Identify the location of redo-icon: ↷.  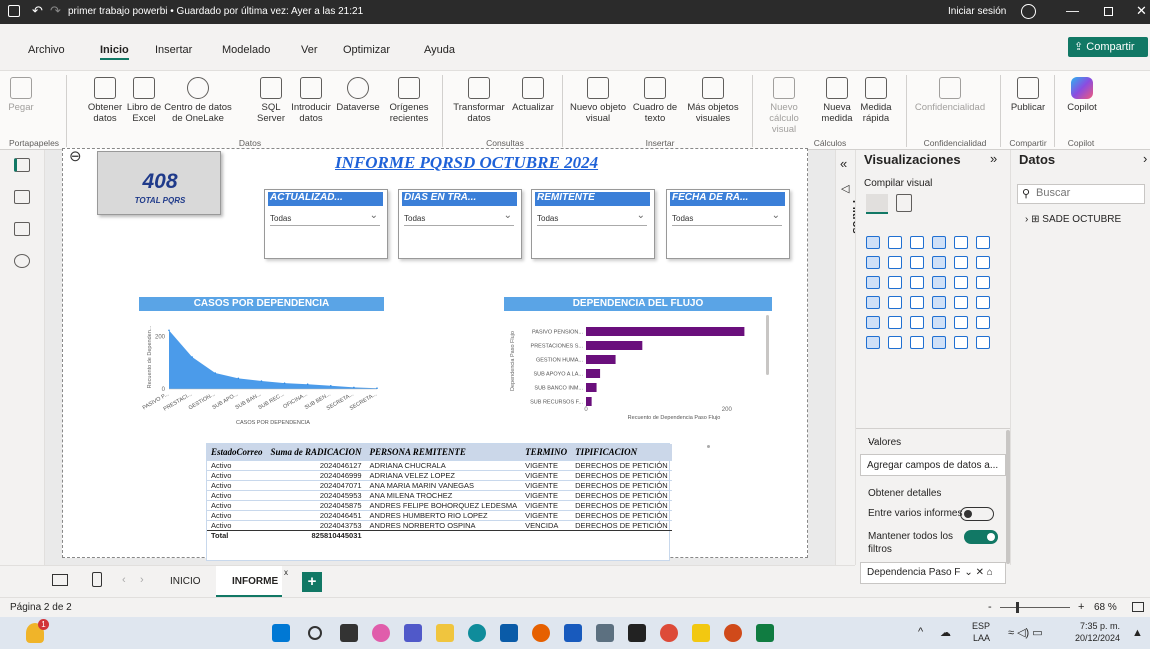
(55, 11).